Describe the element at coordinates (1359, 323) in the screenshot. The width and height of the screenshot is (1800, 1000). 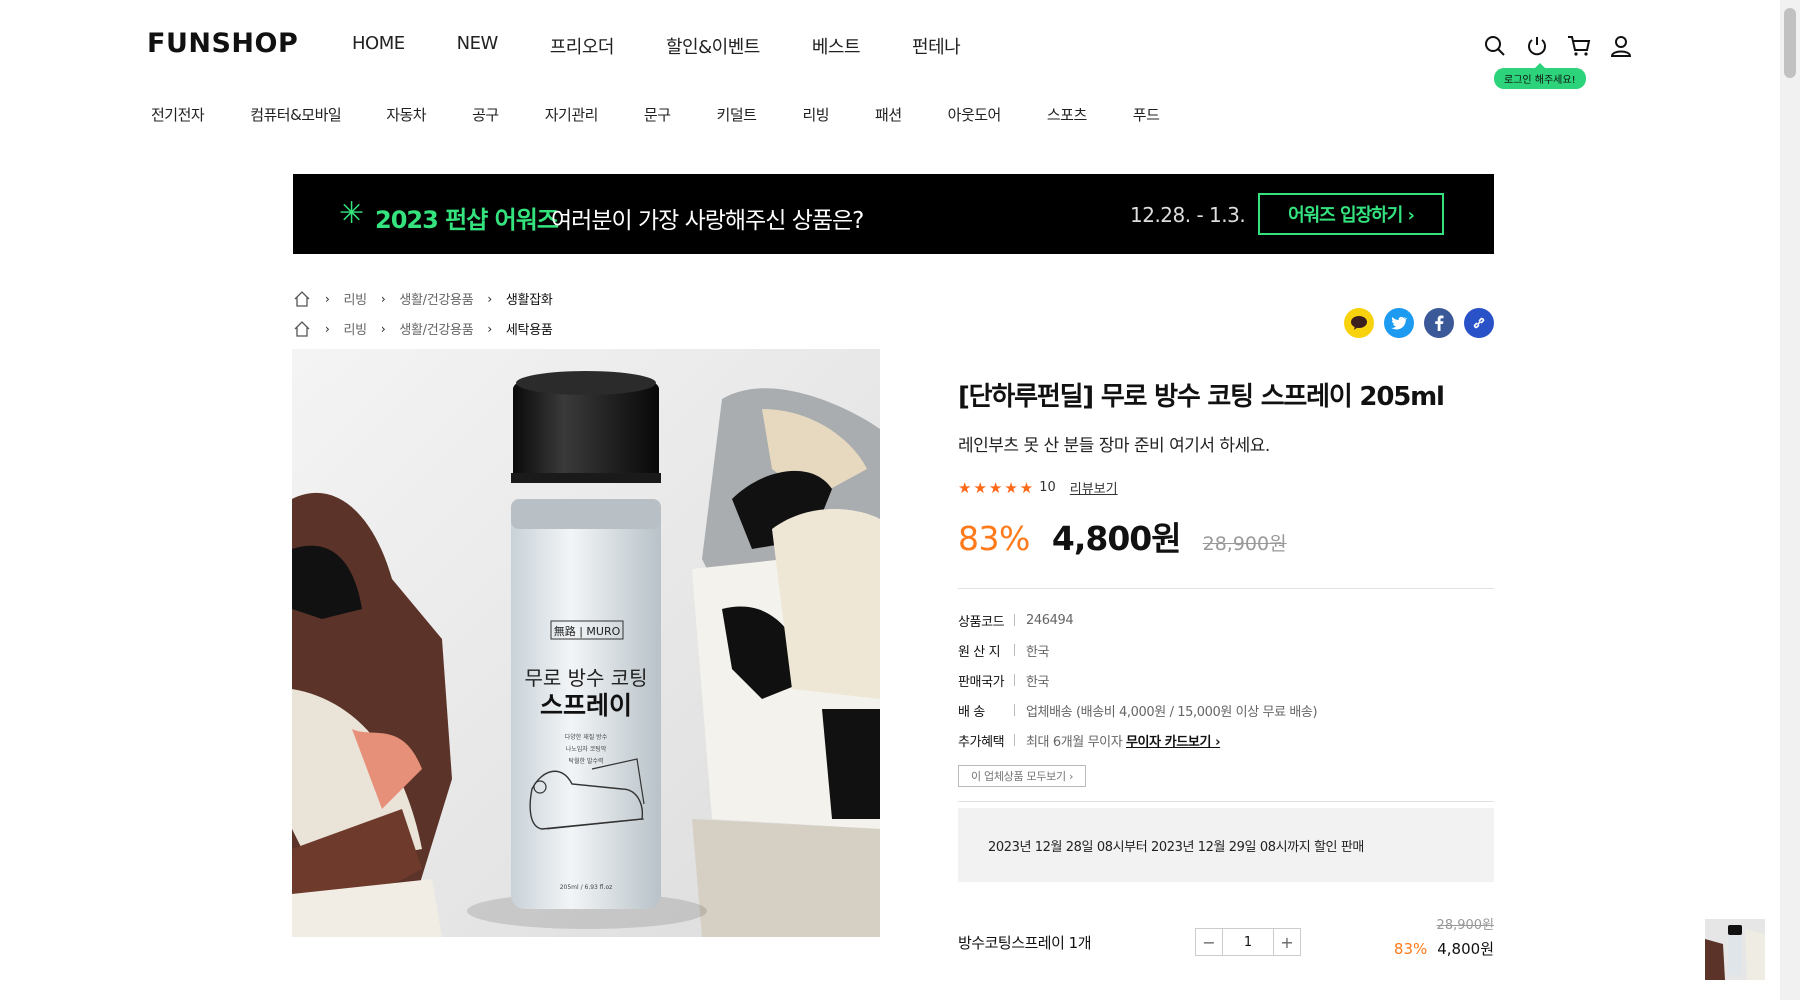
I see `kakao-icon` at that location.